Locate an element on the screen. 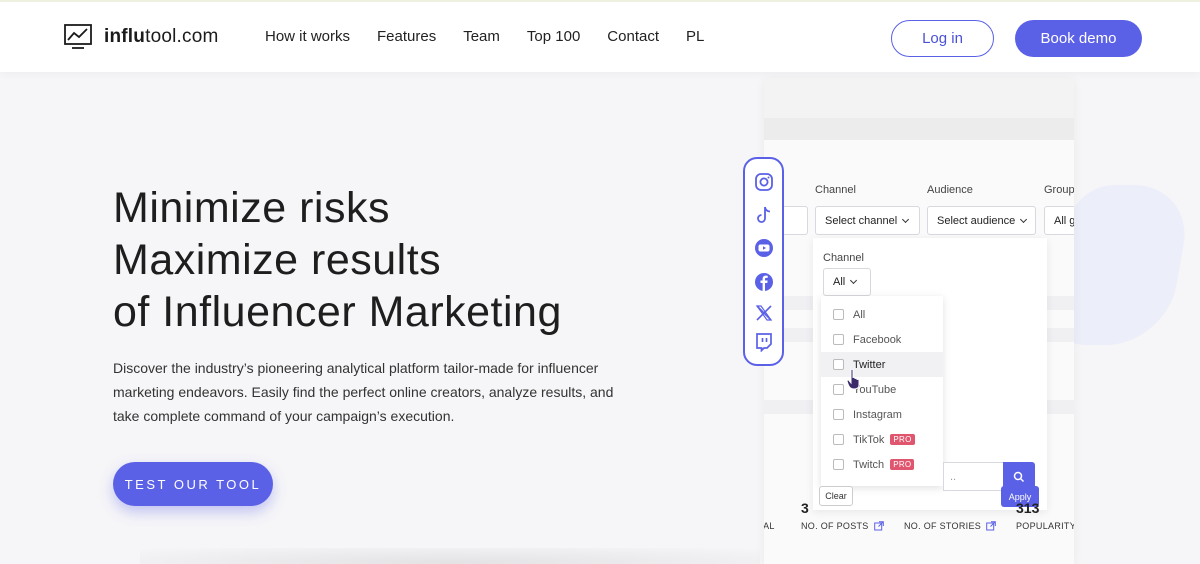  facebook-icon is located at coordinates (764, 282).